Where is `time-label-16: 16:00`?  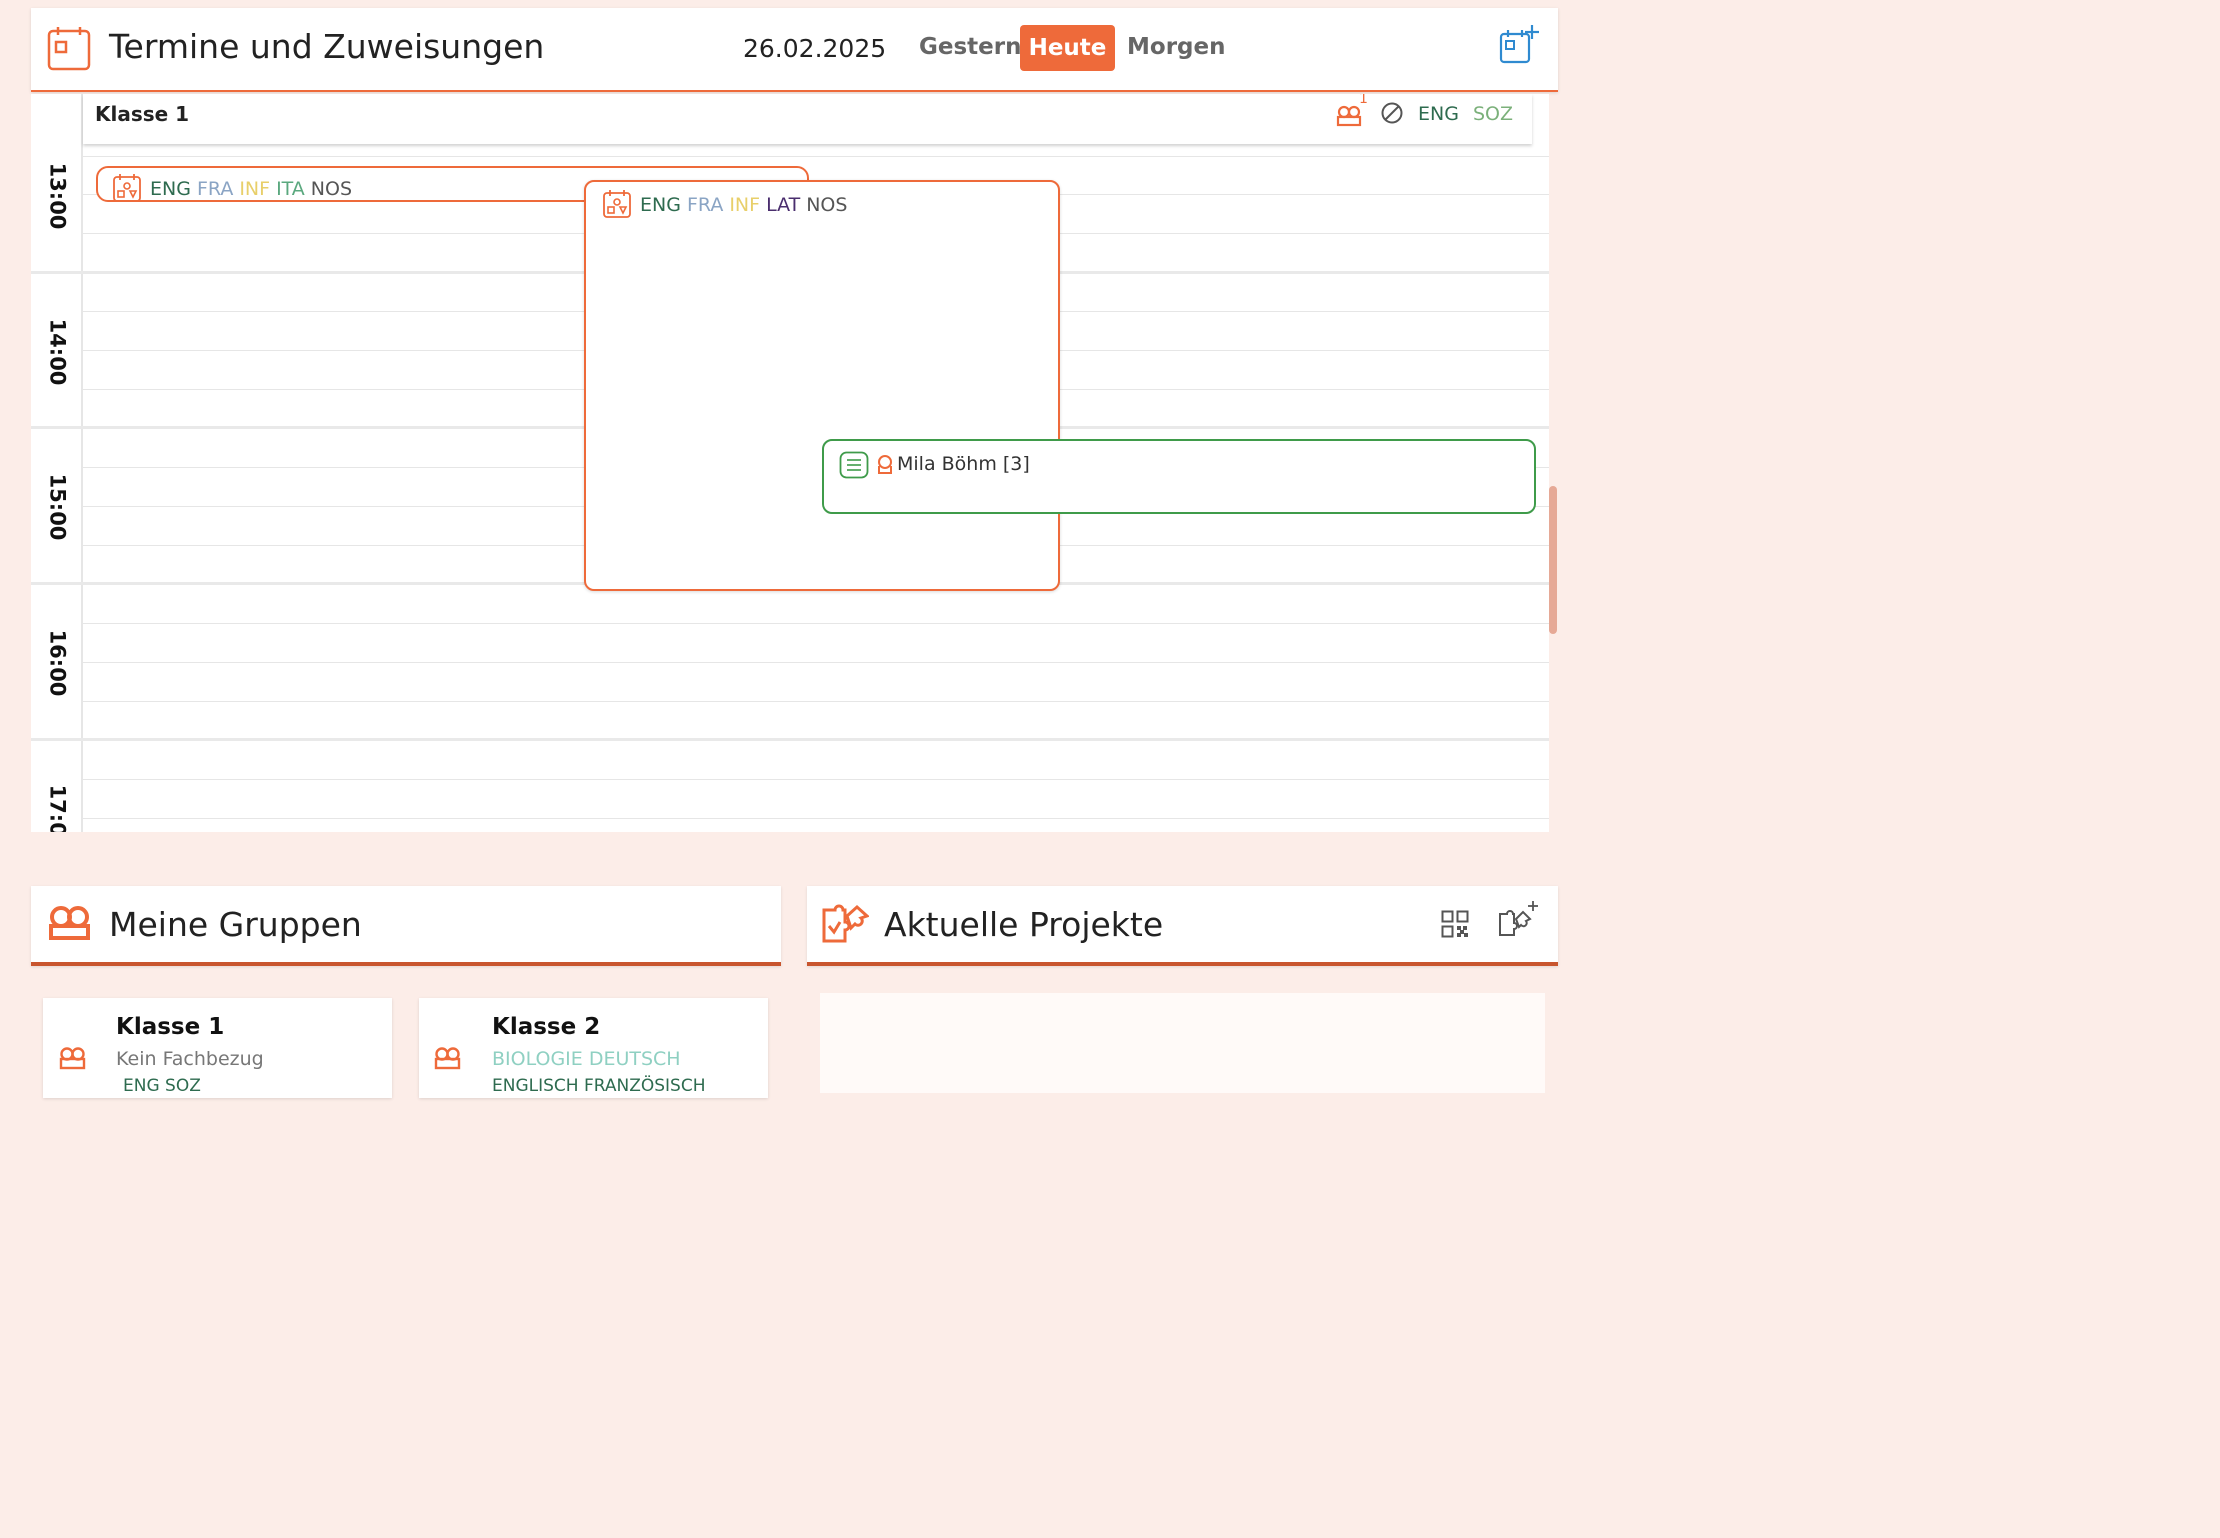 time-label-16: 16:00 is located at coordinates (57, 663).